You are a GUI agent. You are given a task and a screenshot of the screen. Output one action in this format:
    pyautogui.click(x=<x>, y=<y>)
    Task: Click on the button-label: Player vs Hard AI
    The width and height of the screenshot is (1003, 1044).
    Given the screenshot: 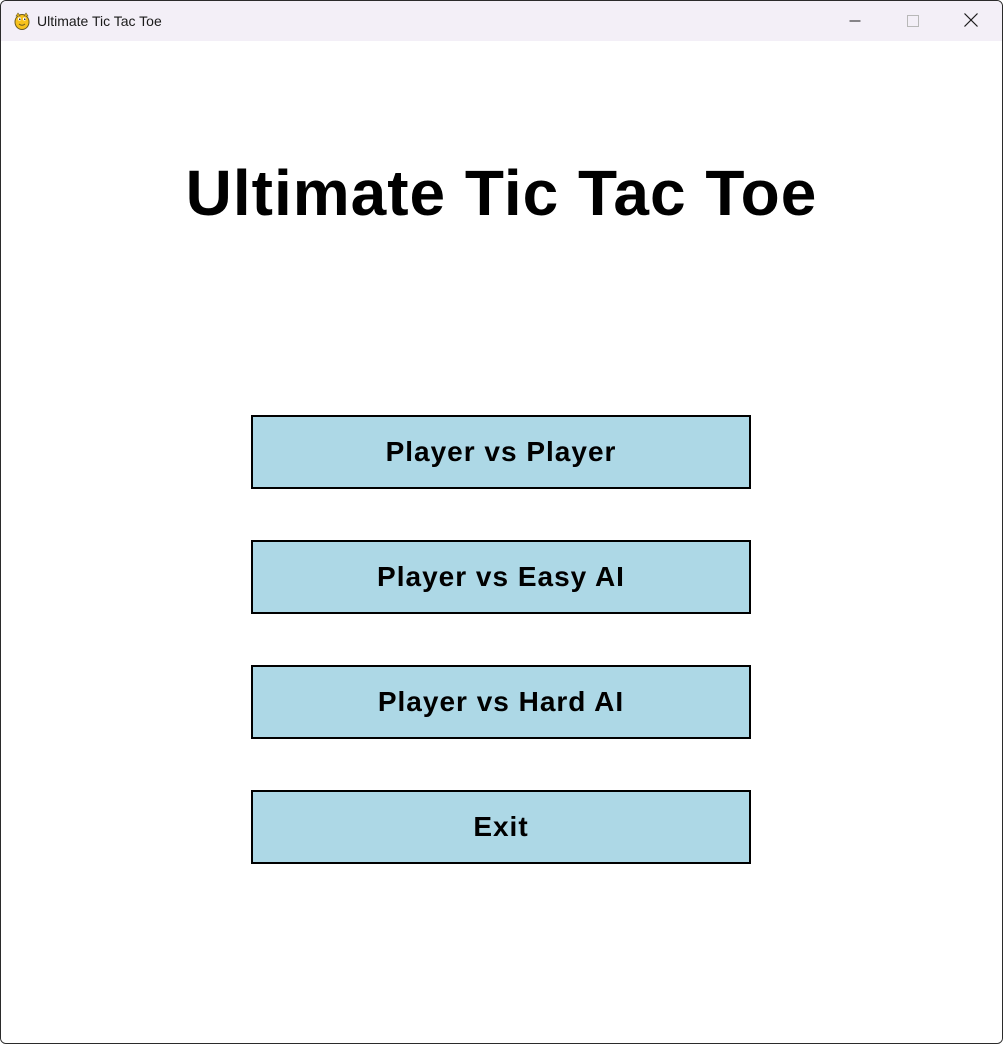 What is the action you would take?
    pyautogui.click(x=501, y=701)
    